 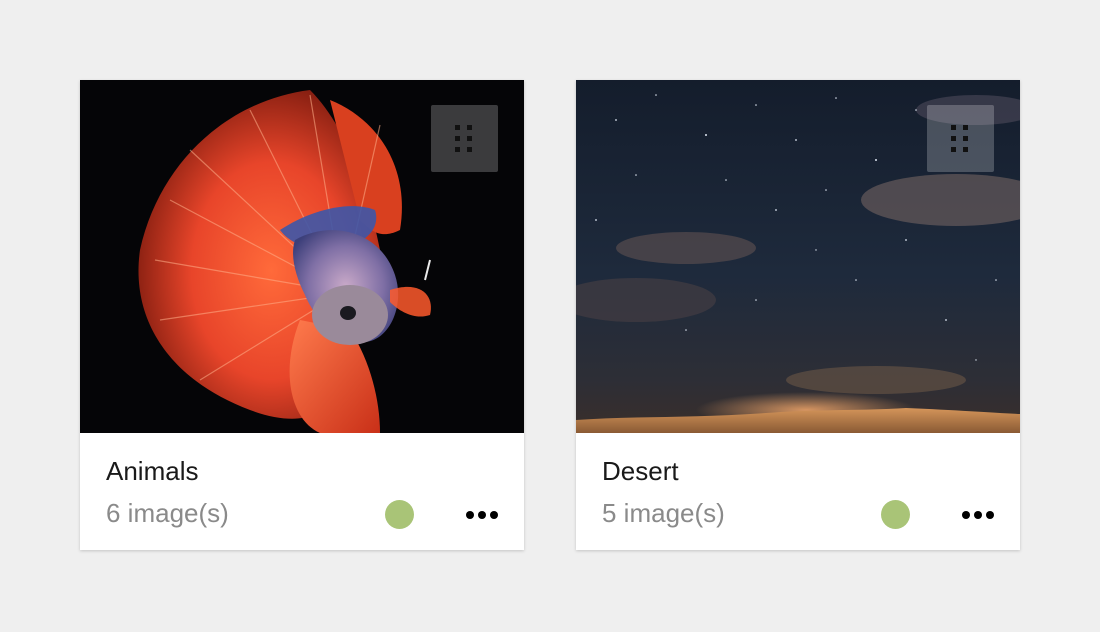 I want to click on album-card-footer: Animals 6 image(s), so click(x=302, y=491).